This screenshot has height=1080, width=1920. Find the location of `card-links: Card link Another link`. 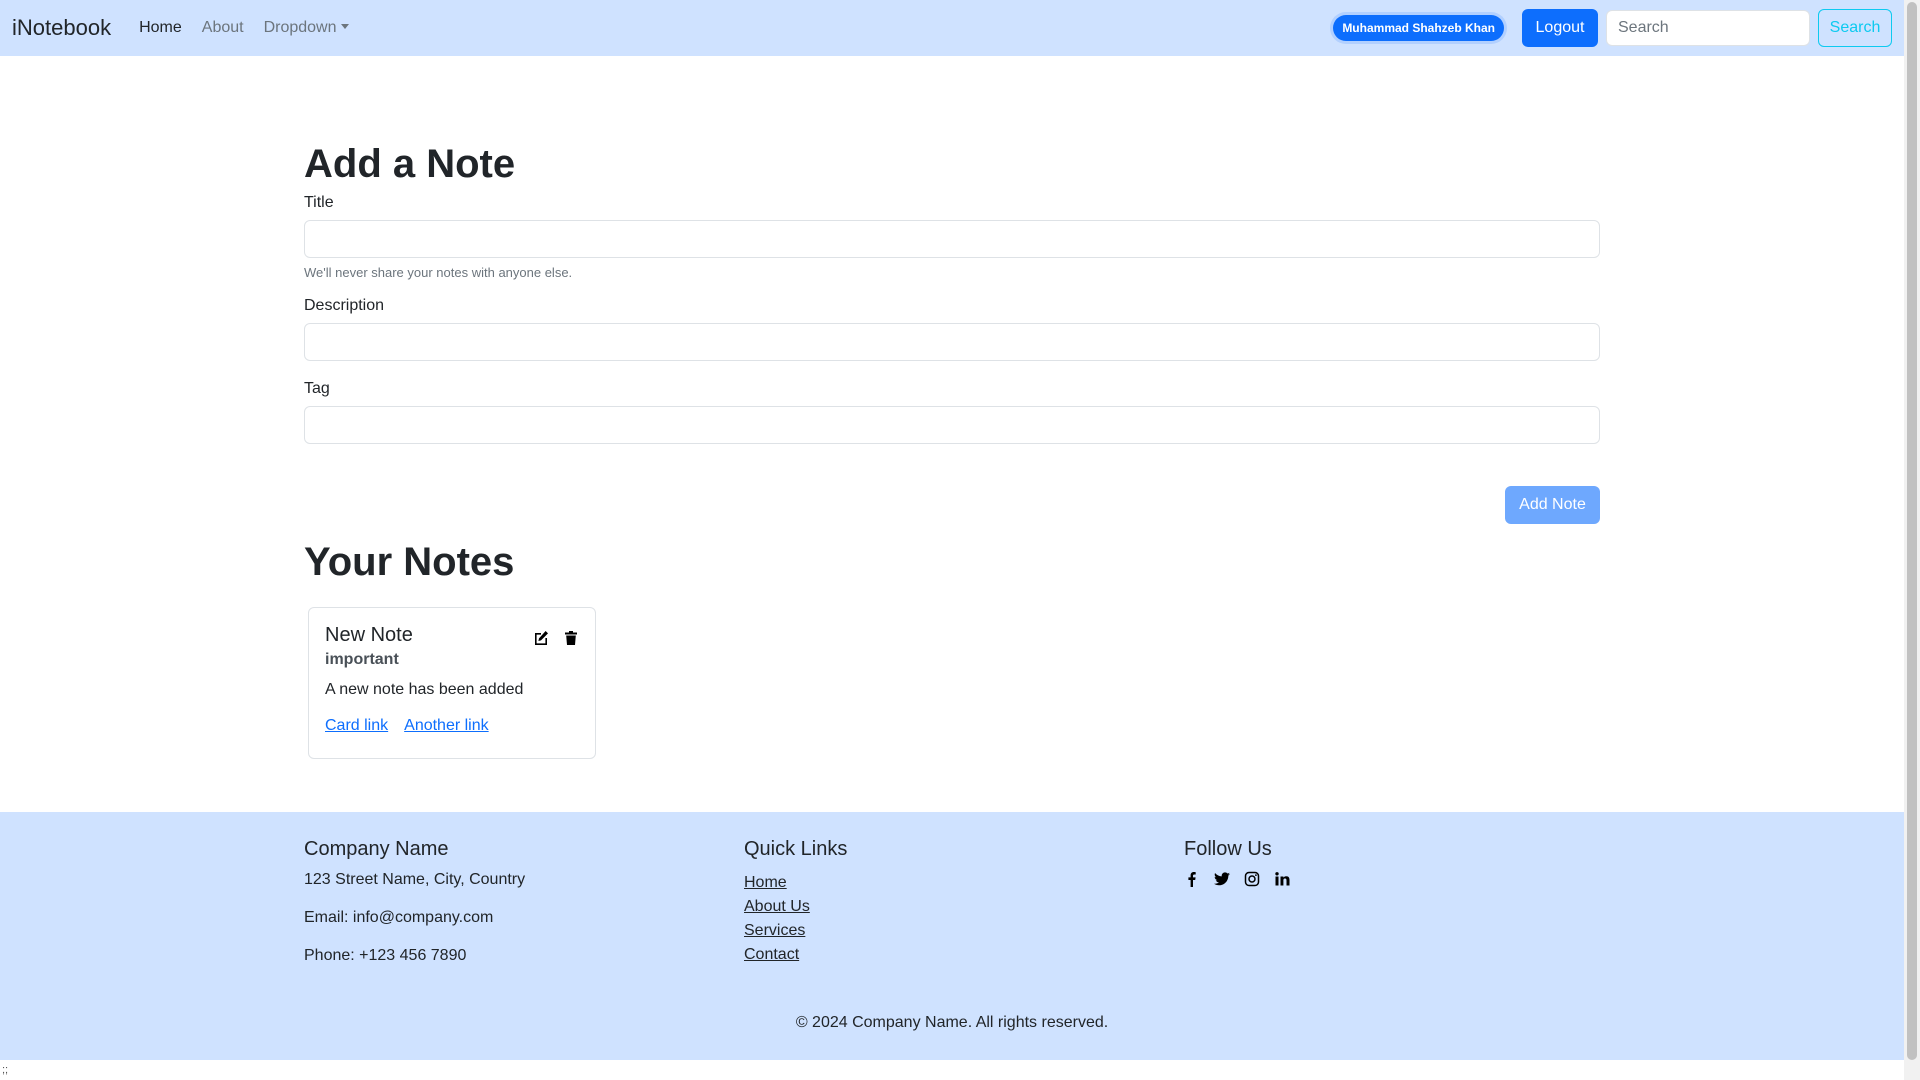

card-links: Card link Another link is located at coordinates (452, 726).